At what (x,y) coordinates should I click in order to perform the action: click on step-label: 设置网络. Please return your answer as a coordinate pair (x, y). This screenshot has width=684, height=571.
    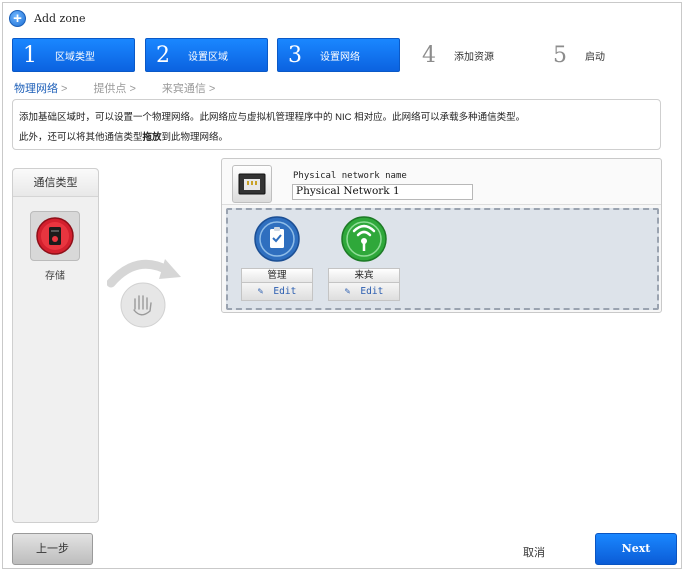
    Looking at the image, I should click on (340, 57).